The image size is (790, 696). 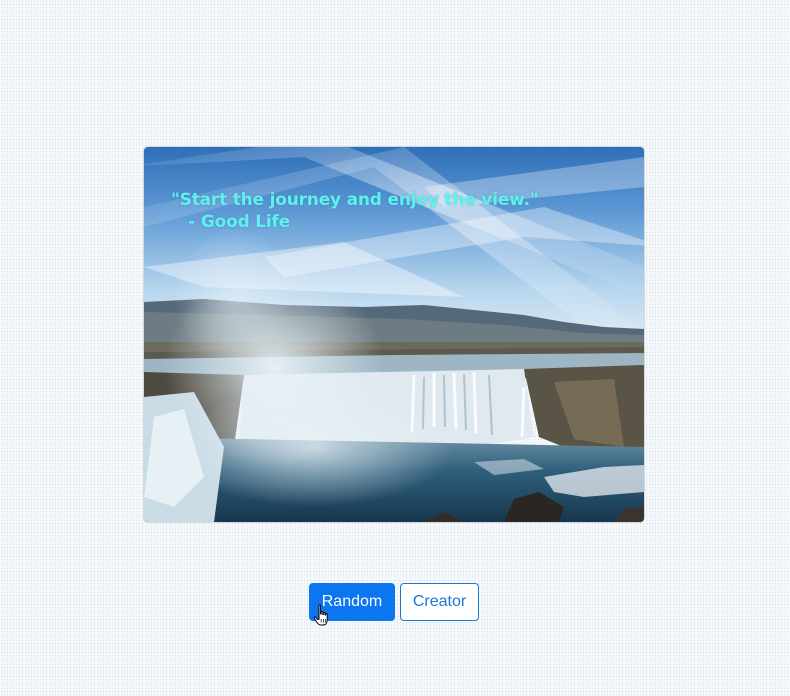 I want to click on quote-author: - Good Life, so click(x=239, y=222).